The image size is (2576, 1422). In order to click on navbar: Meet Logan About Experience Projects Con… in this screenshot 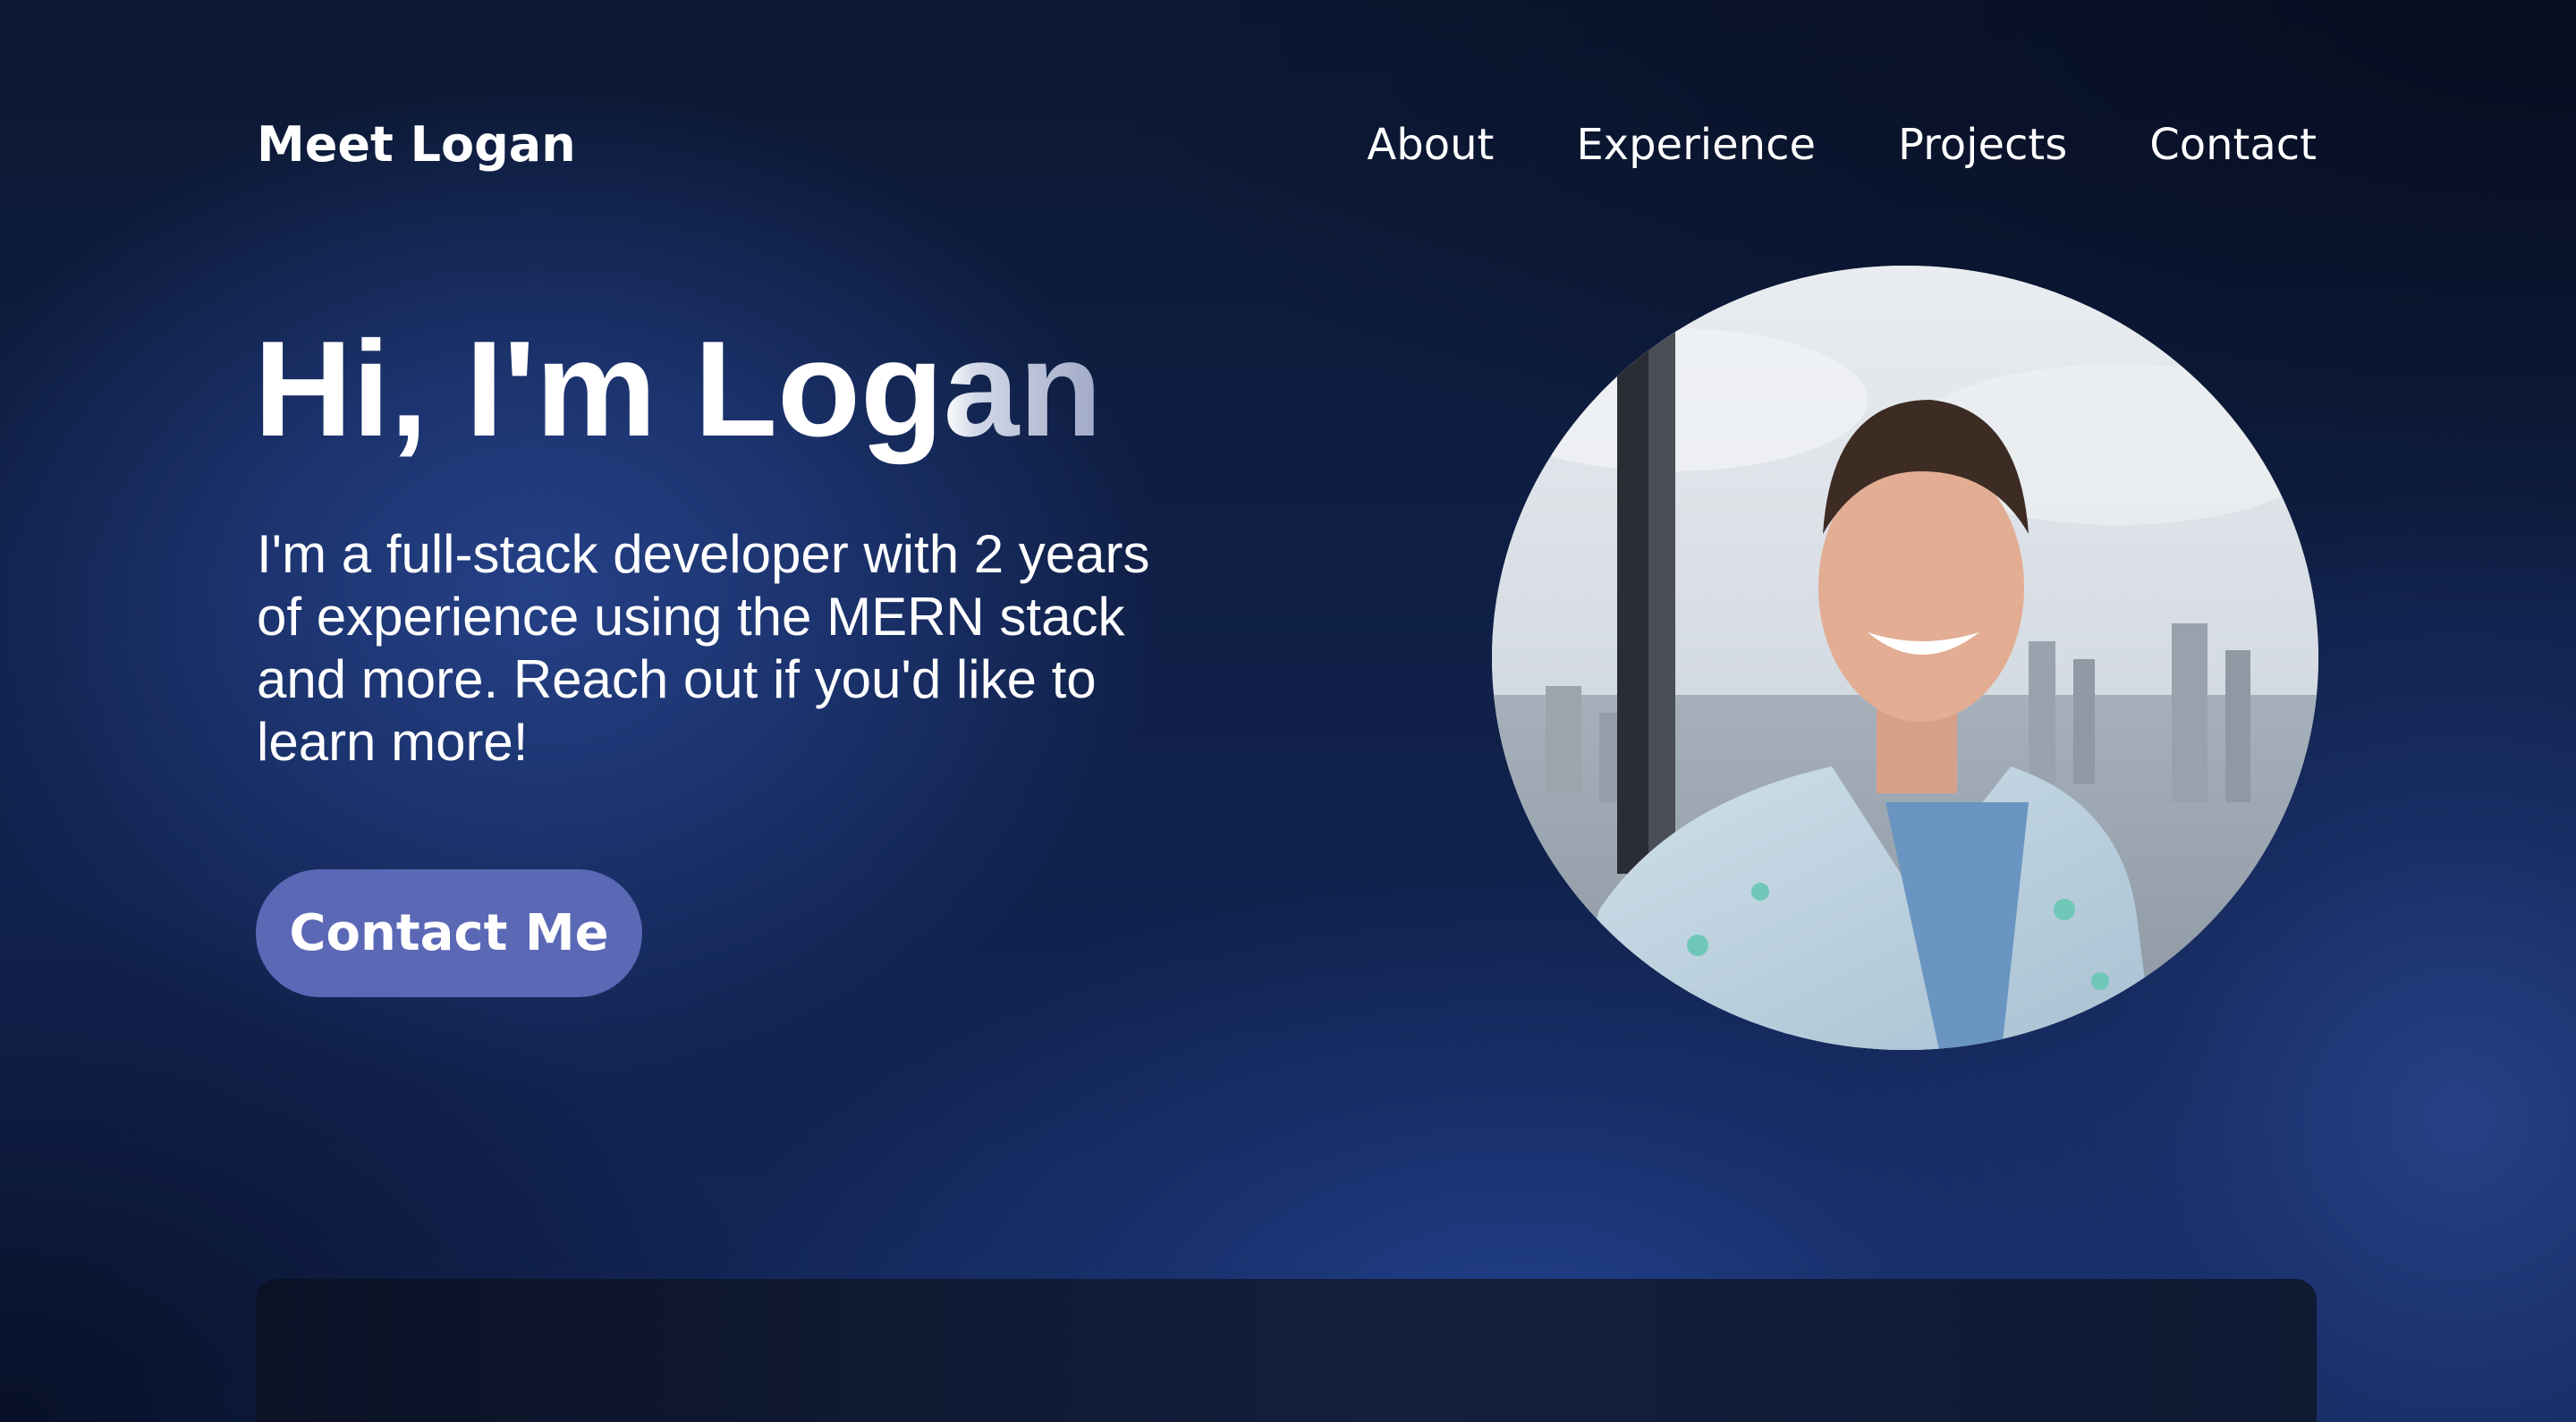, I will do `click(1287, 144)`.